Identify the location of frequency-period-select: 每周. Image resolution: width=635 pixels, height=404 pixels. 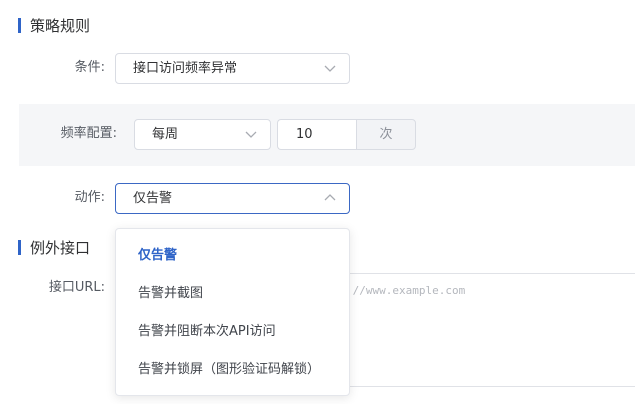
(202, 134).